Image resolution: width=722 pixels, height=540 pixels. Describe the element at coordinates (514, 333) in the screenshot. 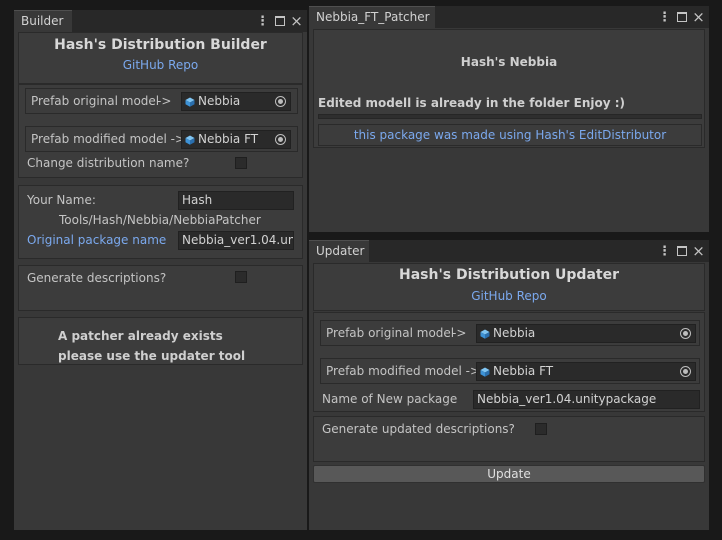

I see `updater-original-value: Nebbia` at that location.